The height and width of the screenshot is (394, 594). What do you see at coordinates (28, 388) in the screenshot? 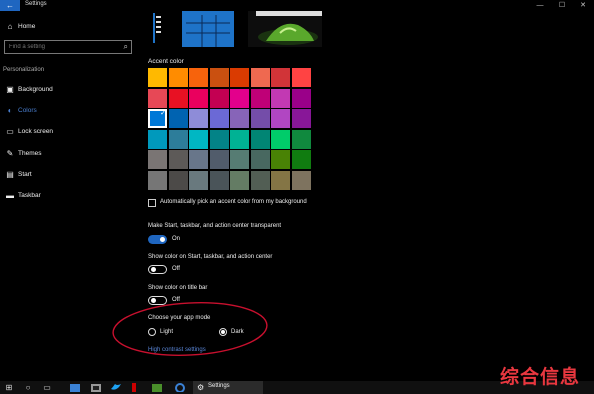
I see `search-icon: ○` at bounding box center [28, 388].